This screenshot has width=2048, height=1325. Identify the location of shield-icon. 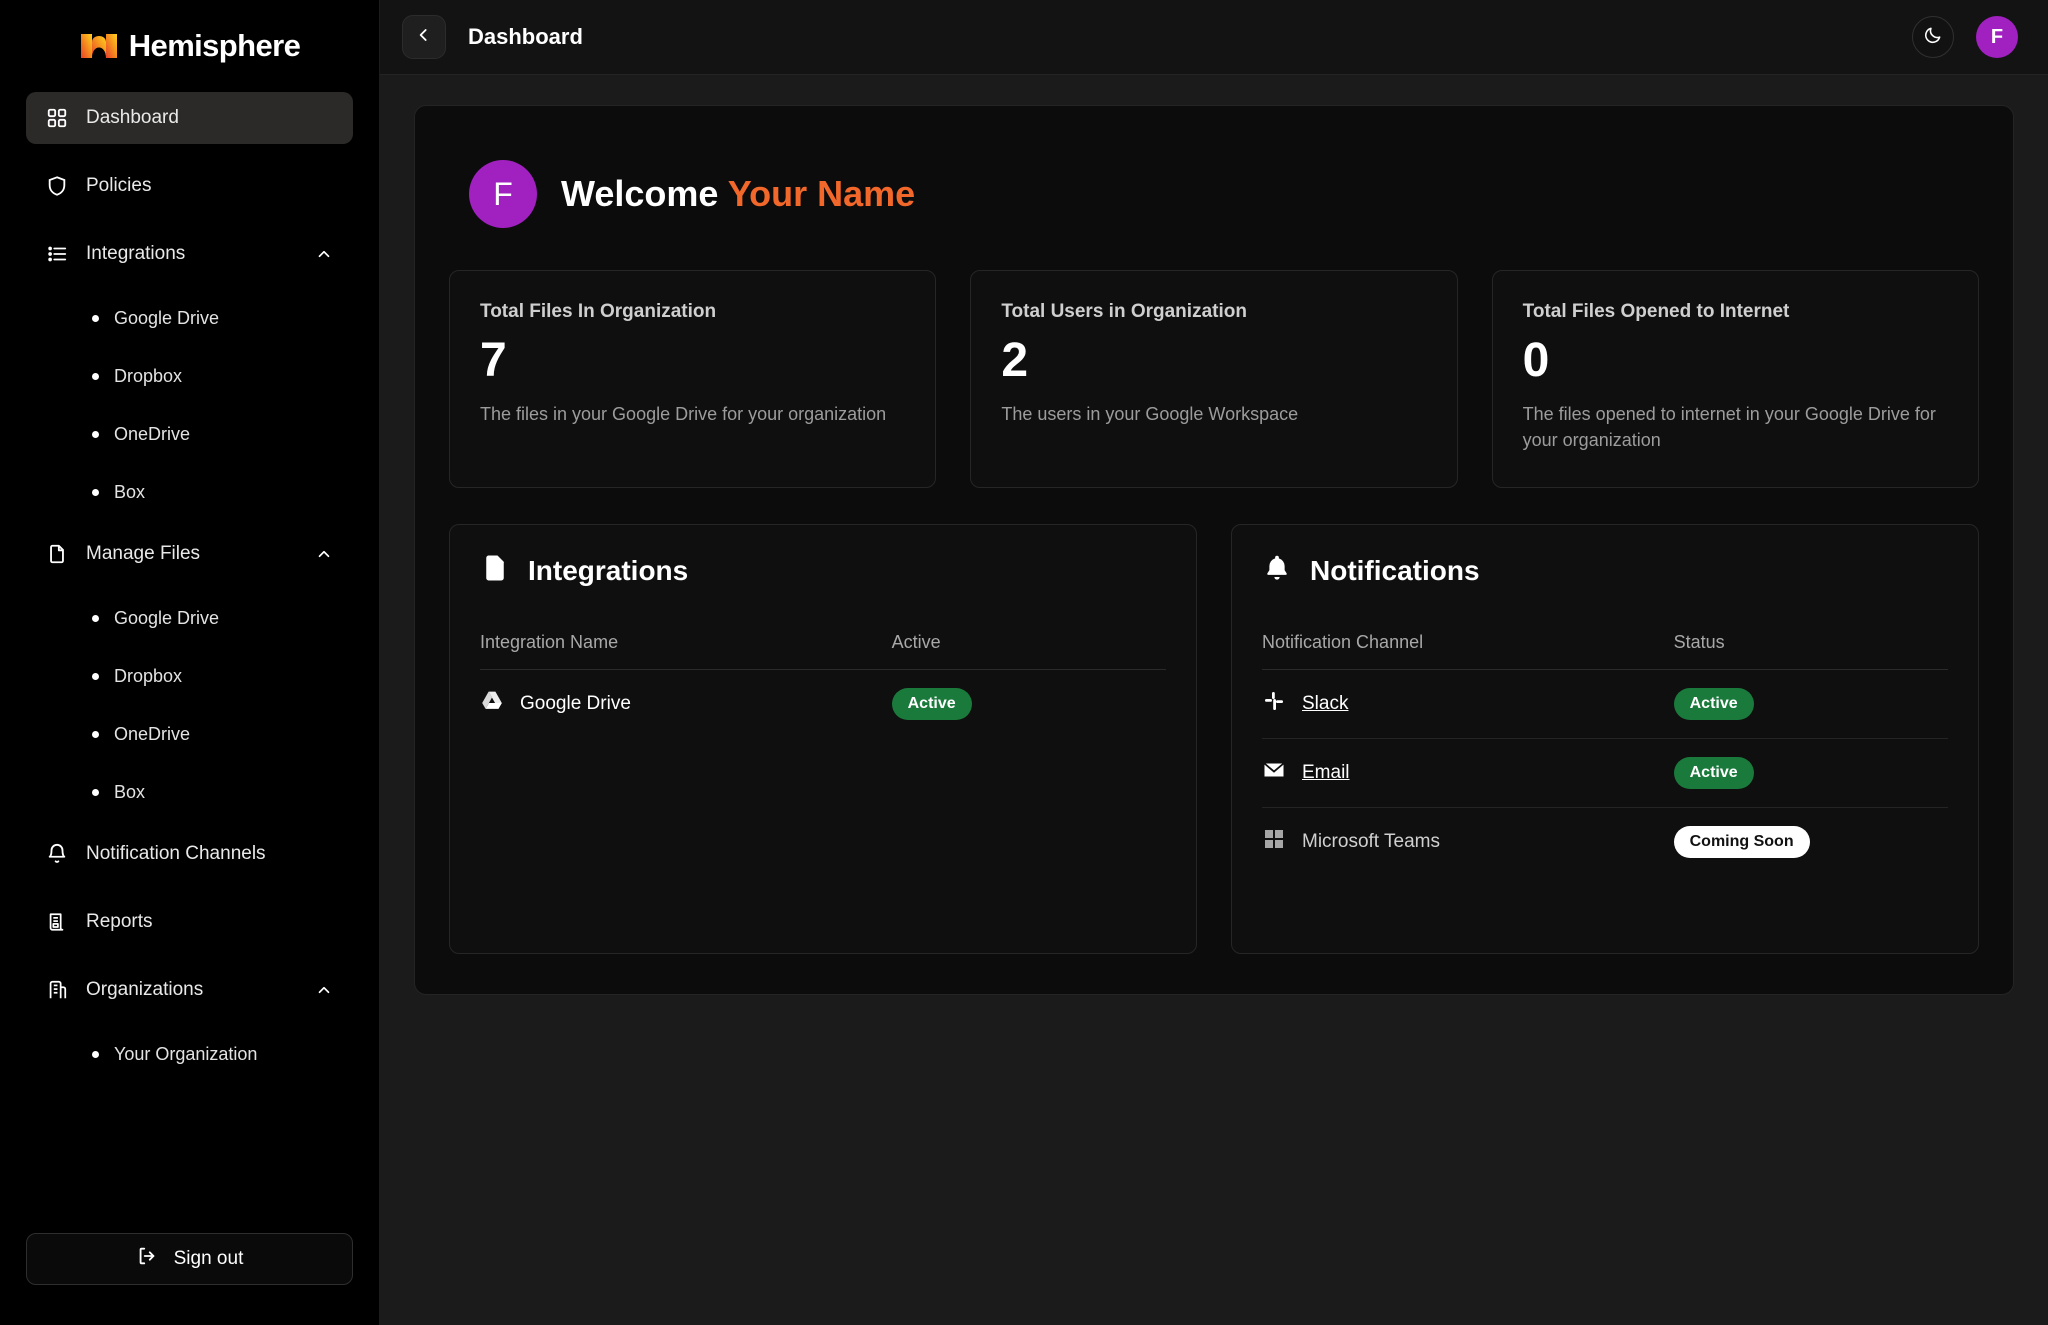
(57, 186).